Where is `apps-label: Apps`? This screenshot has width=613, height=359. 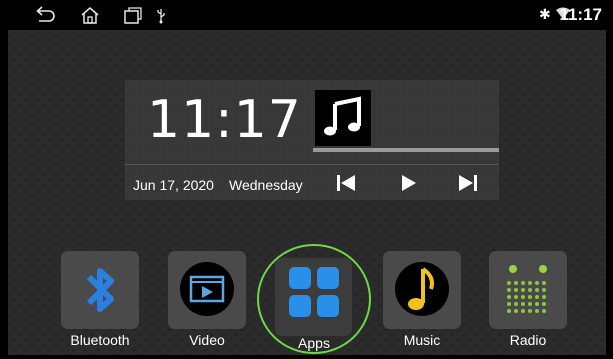
apps-label: Apps is located at coordinates (314, 343).